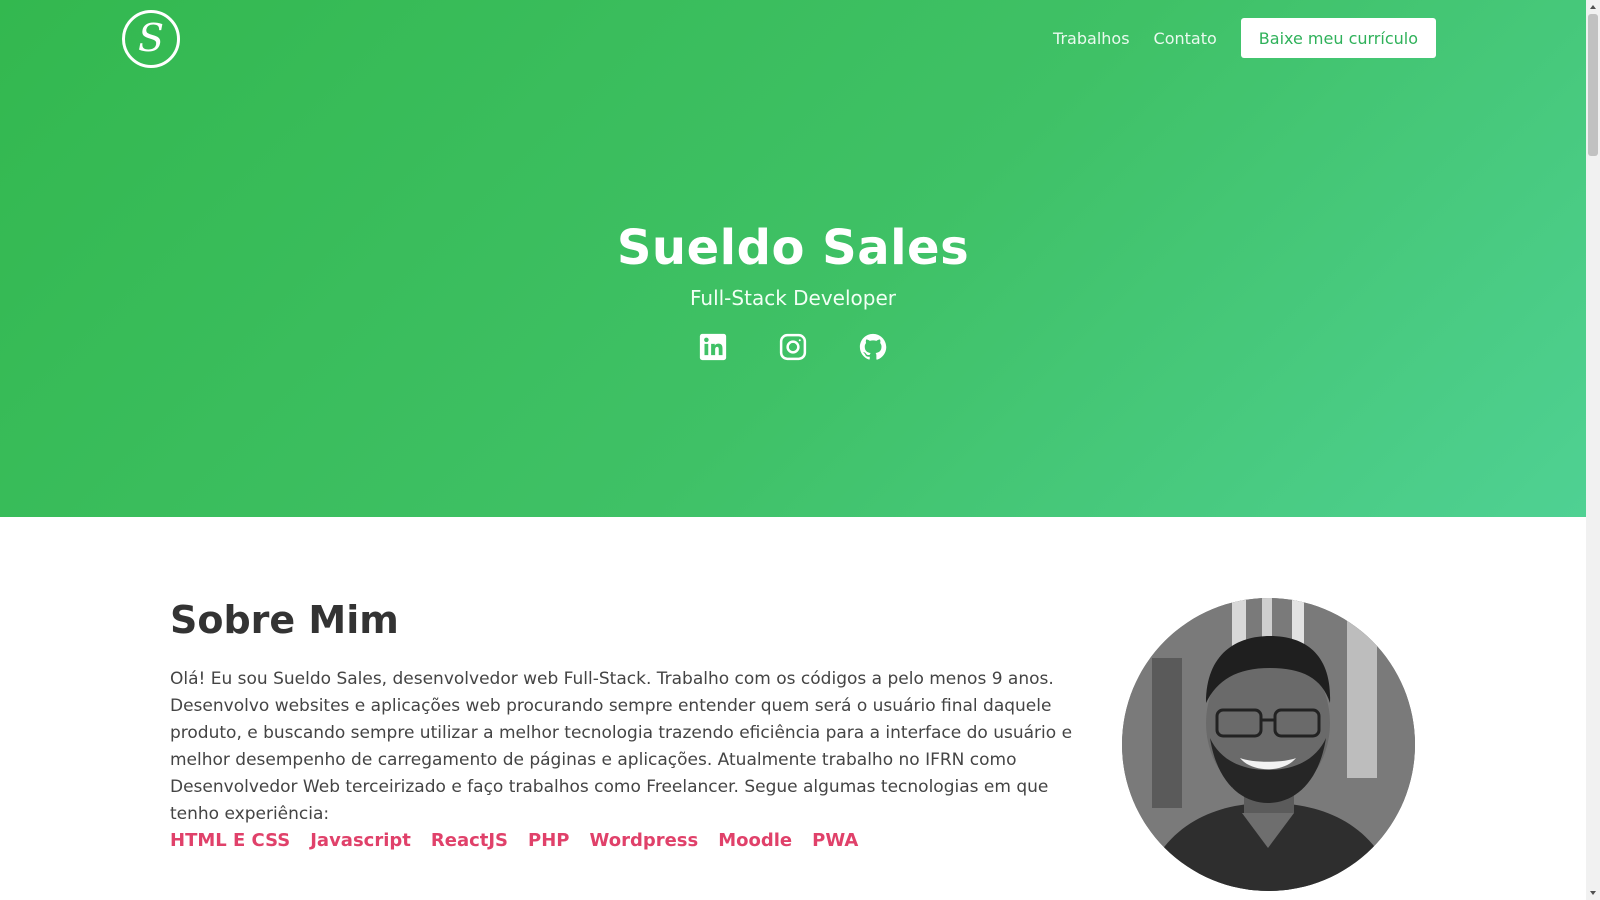 This screenshot has width=1600, height=900. I want to click on scroll-up-arrow-icon, so click(1593, 7).